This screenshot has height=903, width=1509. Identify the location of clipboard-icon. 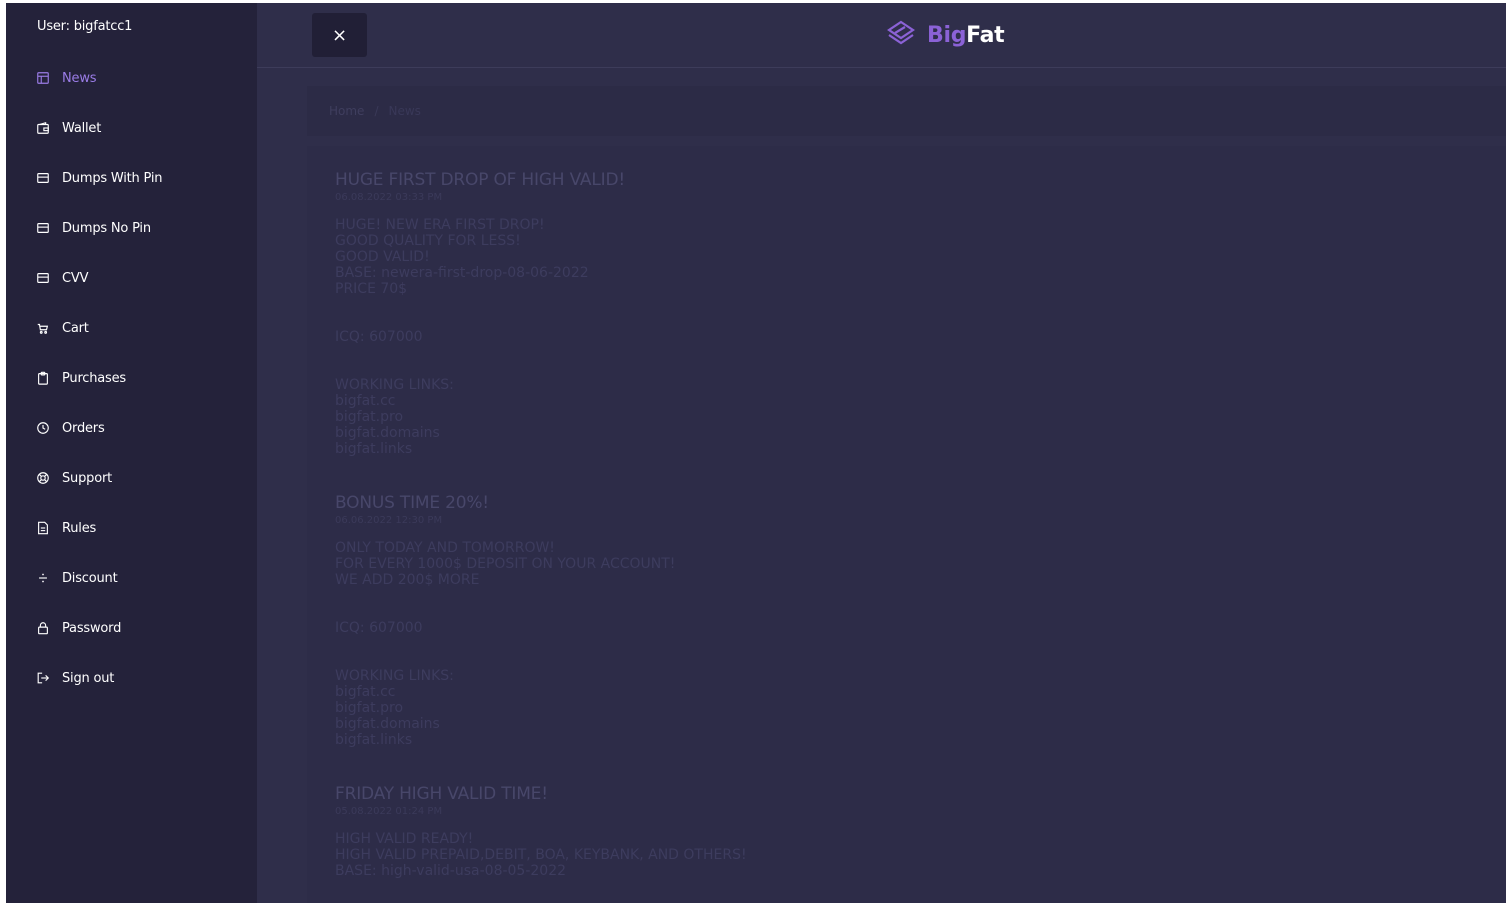
(43, 378).